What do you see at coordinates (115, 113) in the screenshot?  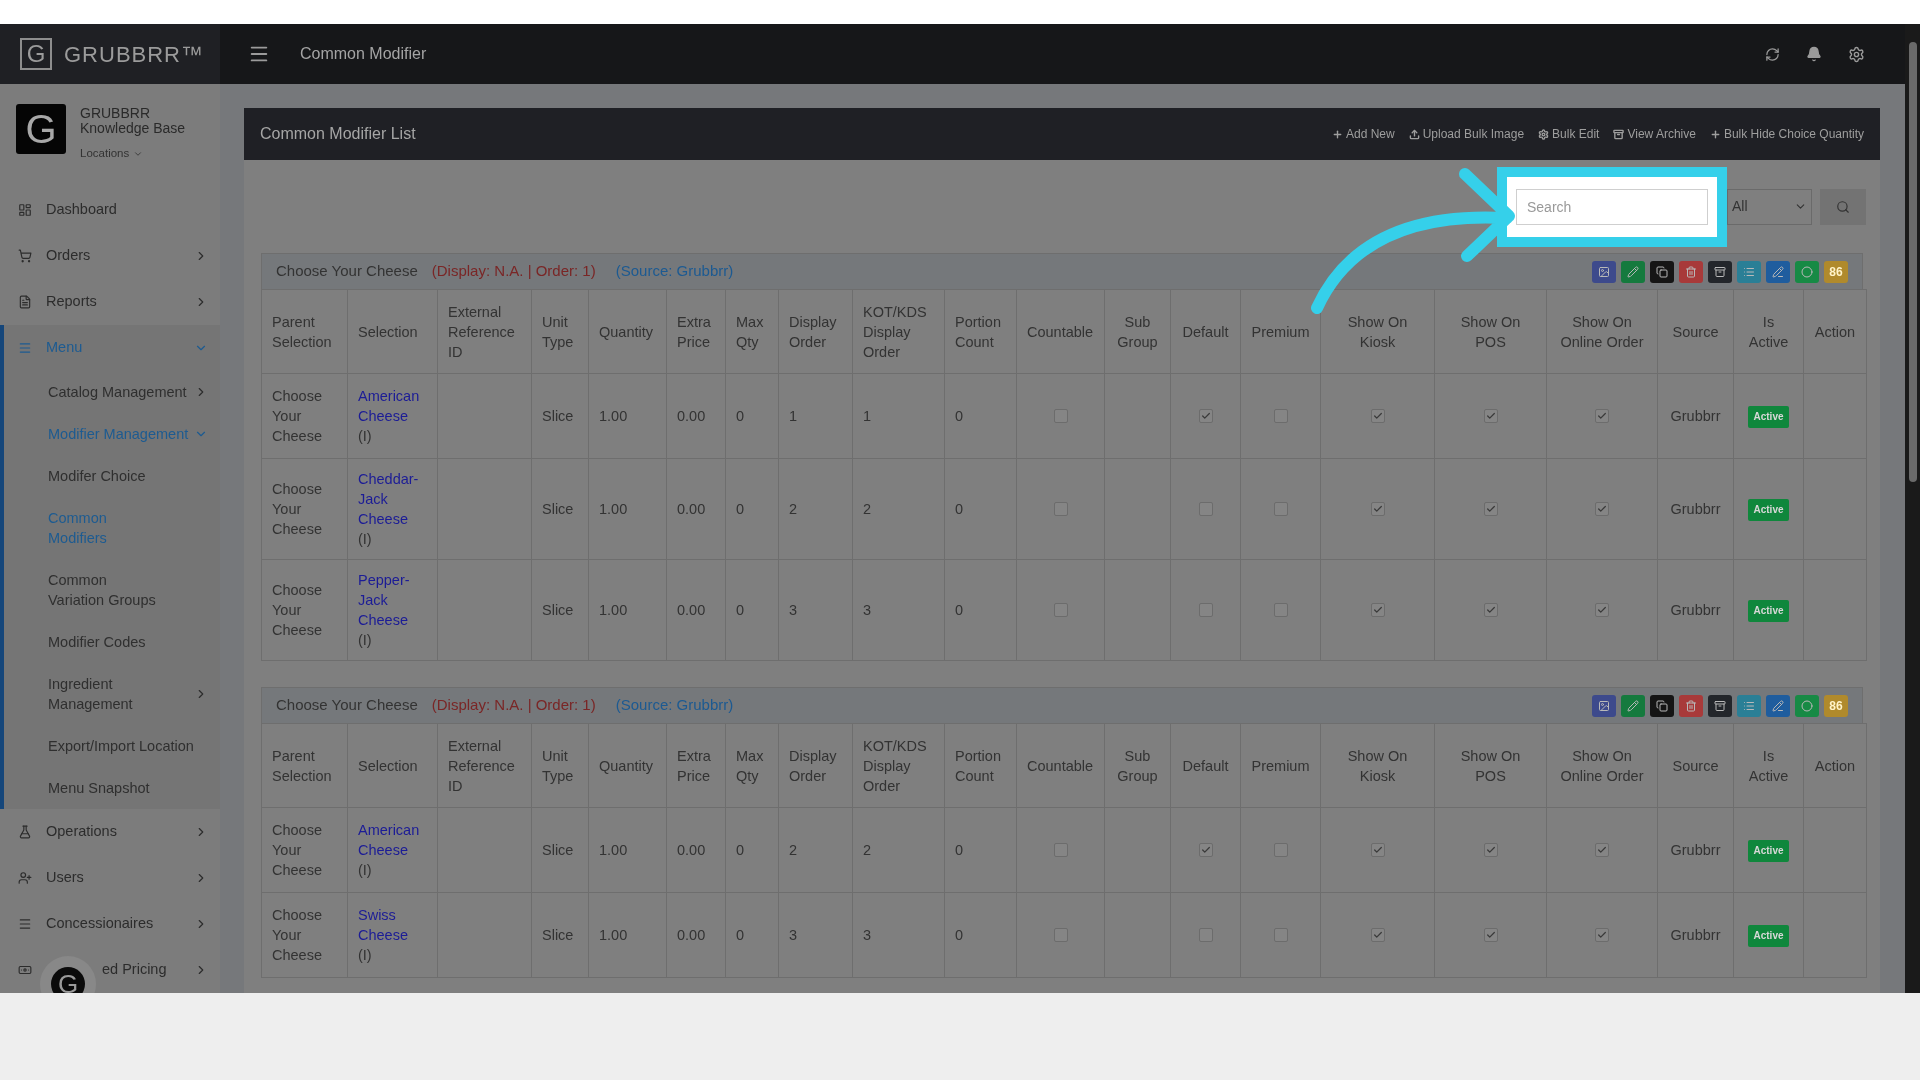 I see `account-name: GRUBBRR` at bounding box center [115, 113].